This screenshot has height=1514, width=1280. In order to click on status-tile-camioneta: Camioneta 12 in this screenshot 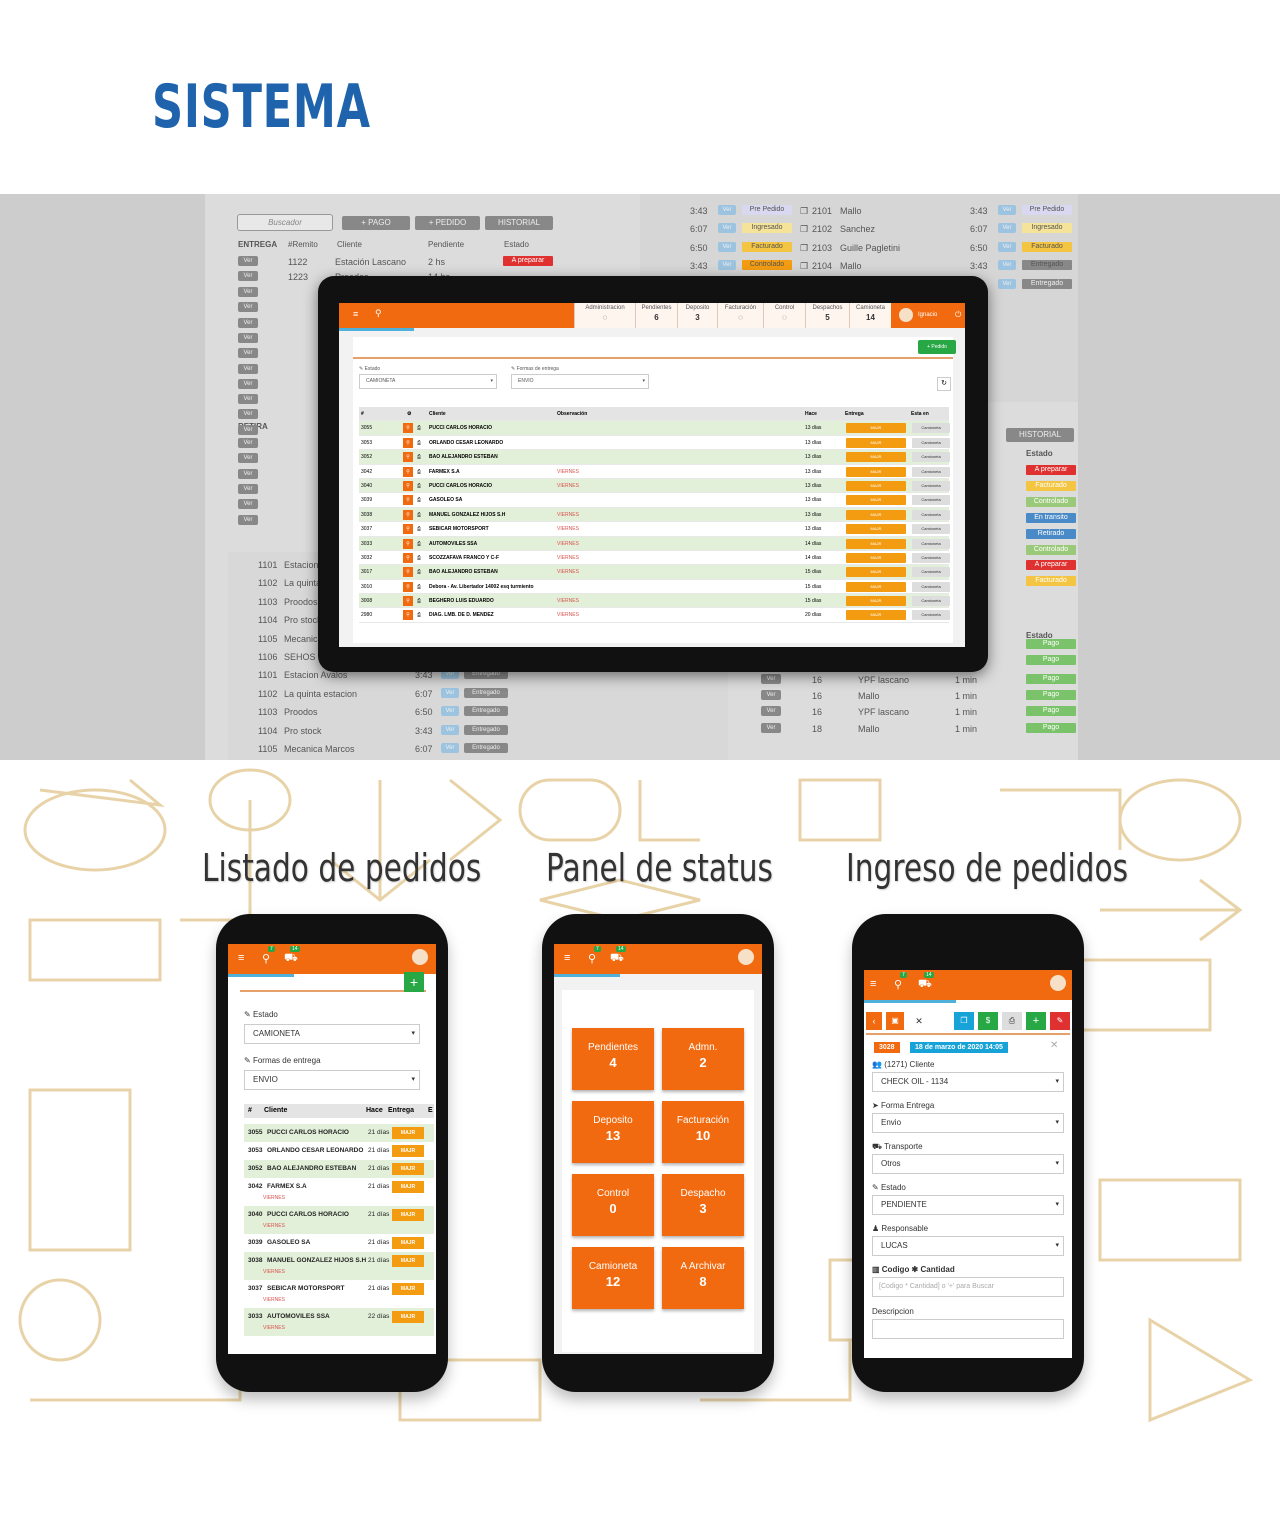, I will do `click(613, 1278)`.